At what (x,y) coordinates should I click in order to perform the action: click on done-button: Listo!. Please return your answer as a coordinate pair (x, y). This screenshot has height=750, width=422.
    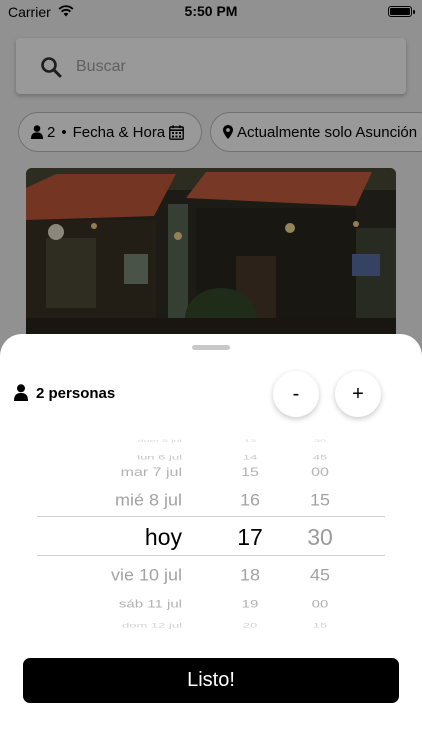
    Looking at the image, I should click on (211, 680).